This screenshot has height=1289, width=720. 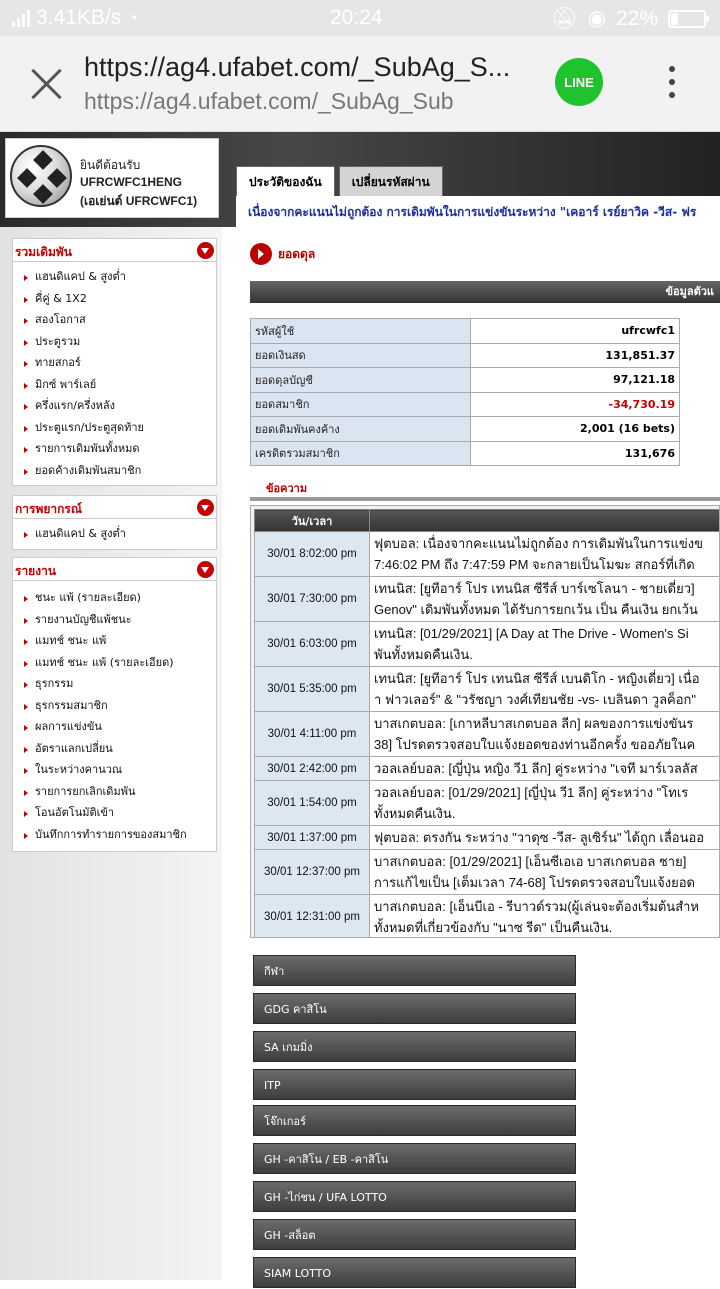 What do you see at coordinates (575, 453) in the screenshot?
I see `info-value: 131,676` at bounding box center [575, 453].